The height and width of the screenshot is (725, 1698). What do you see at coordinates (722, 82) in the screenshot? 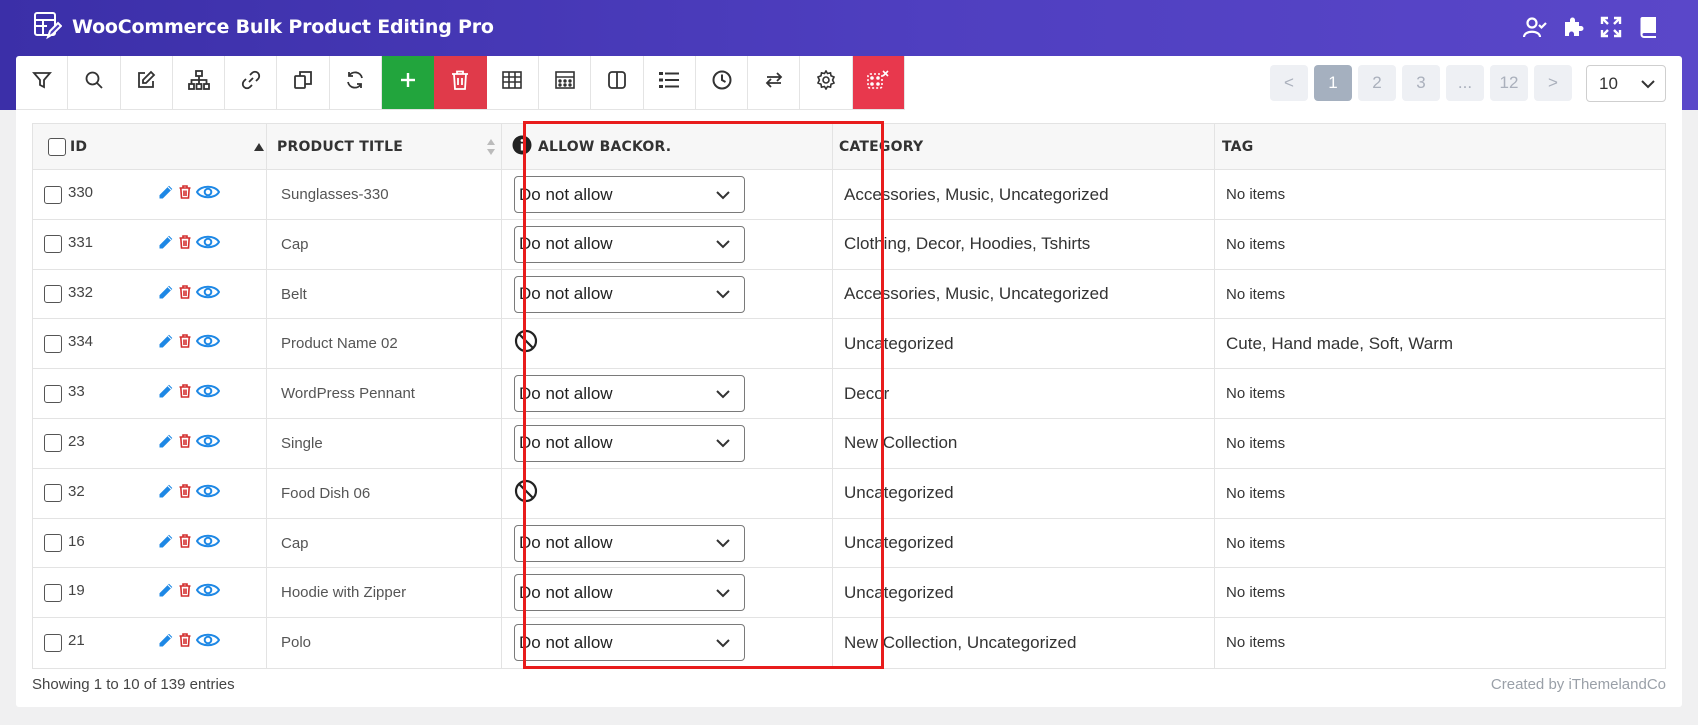
I see `history-button` at bounding box center [722, 82].